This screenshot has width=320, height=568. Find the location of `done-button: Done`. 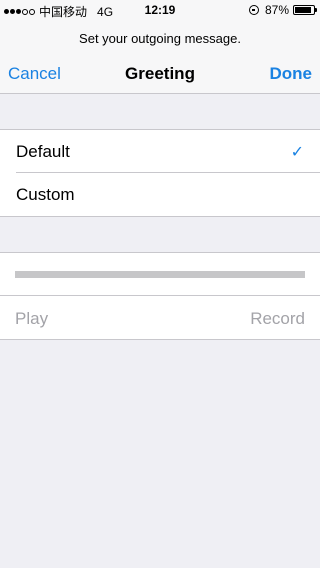

done-button: Done is located at coordinates (291, 74).